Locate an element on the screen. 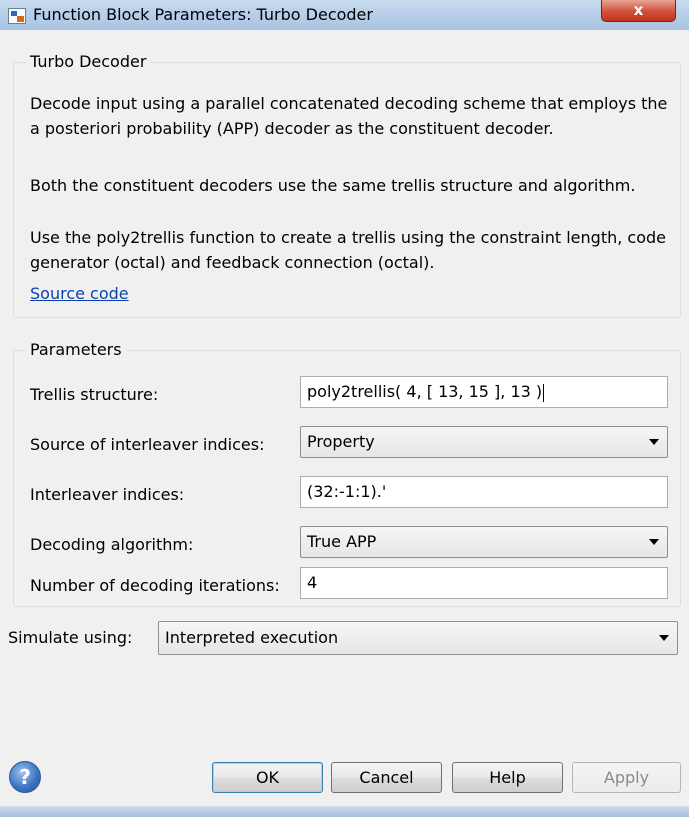 The height and width of the screenshot is (817, 689). decoding-iterations-label: Number of decoding iterations: is located at coordinates (155, 585).